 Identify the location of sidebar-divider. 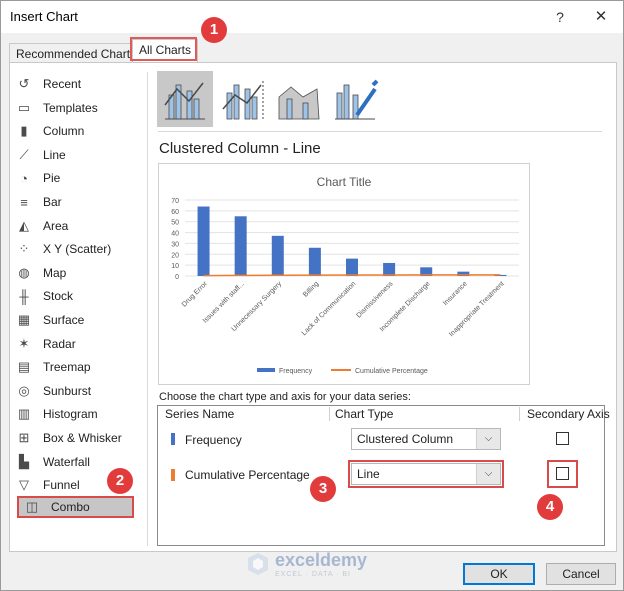
(147, 309).